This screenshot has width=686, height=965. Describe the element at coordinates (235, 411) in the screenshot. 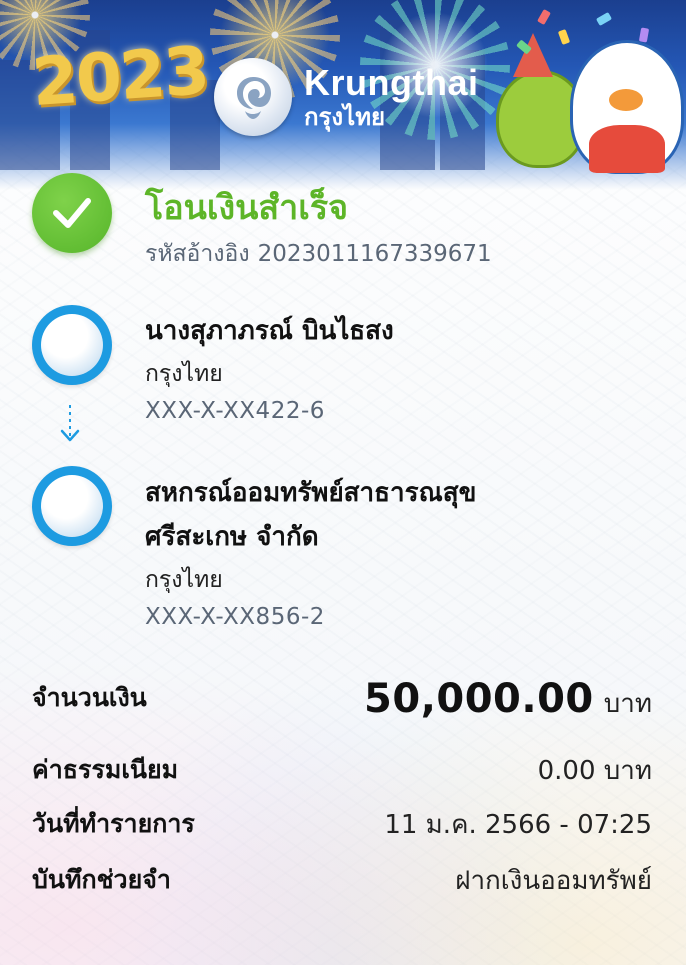

I see `sender-account: XXX-X-XX422-6` at that location.